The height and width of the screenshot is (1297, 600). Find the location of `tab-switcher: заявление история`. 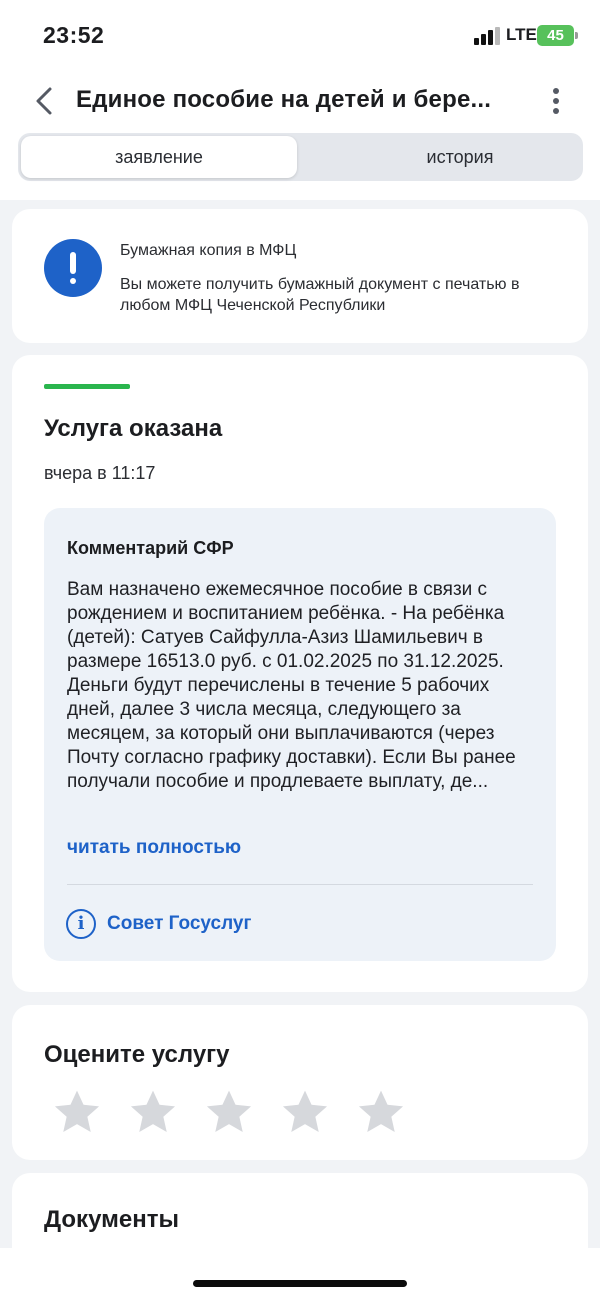

tab-switcher: заявление история is located at coordinates (300, 157).